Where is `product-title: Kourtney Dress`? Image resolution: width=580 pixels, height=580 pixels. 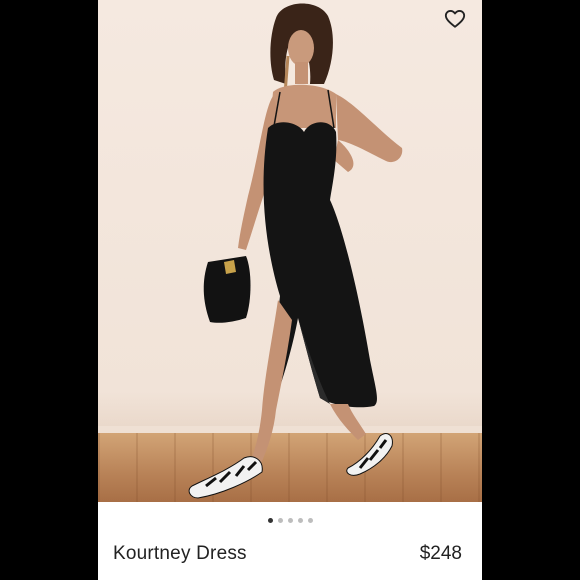
product-title: Kourtney Dress is located at coordinates (180, 554).